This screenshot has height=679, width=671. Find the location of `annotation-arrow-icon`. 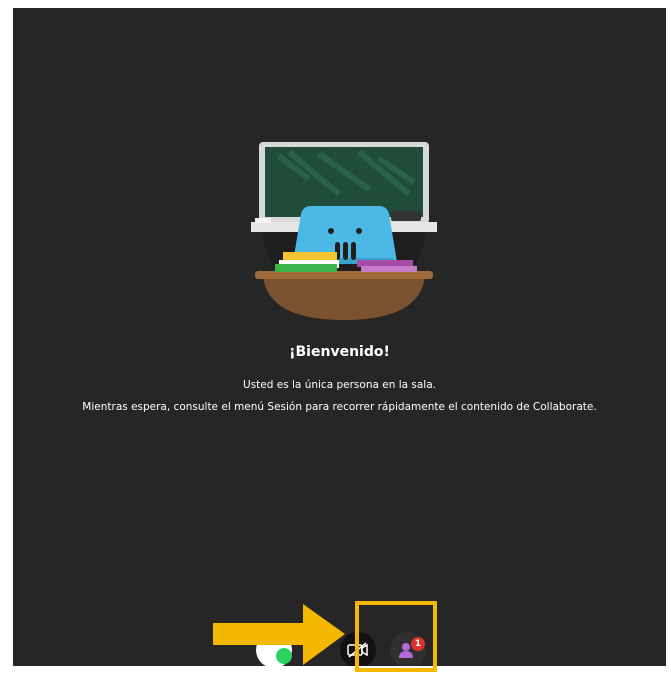

annotation-arrow-icon is located at coordinates (279, 634).